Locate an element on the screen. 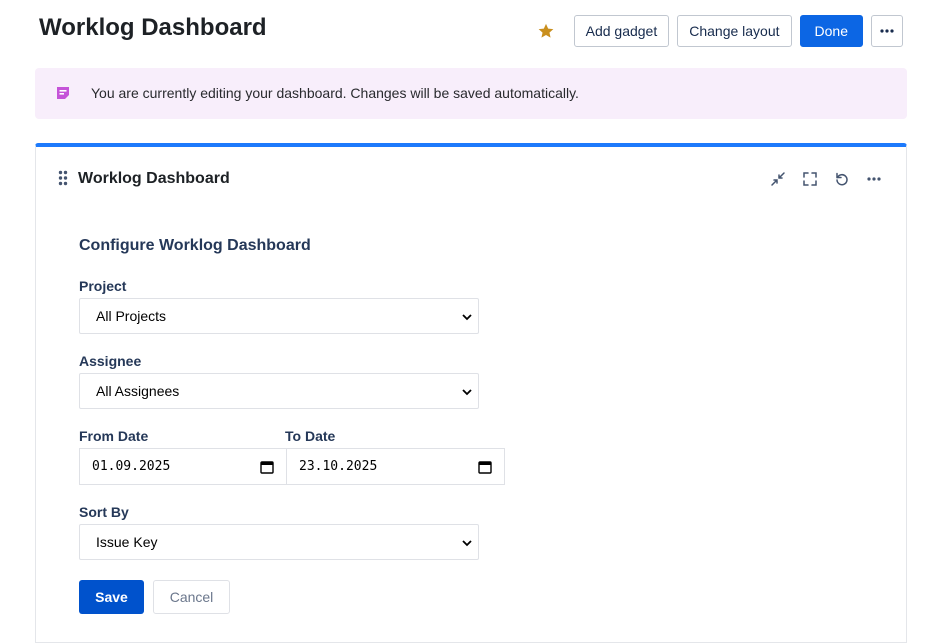 This screenshot has height=643, width=939. star-icon is located at coordinates (546, 31).